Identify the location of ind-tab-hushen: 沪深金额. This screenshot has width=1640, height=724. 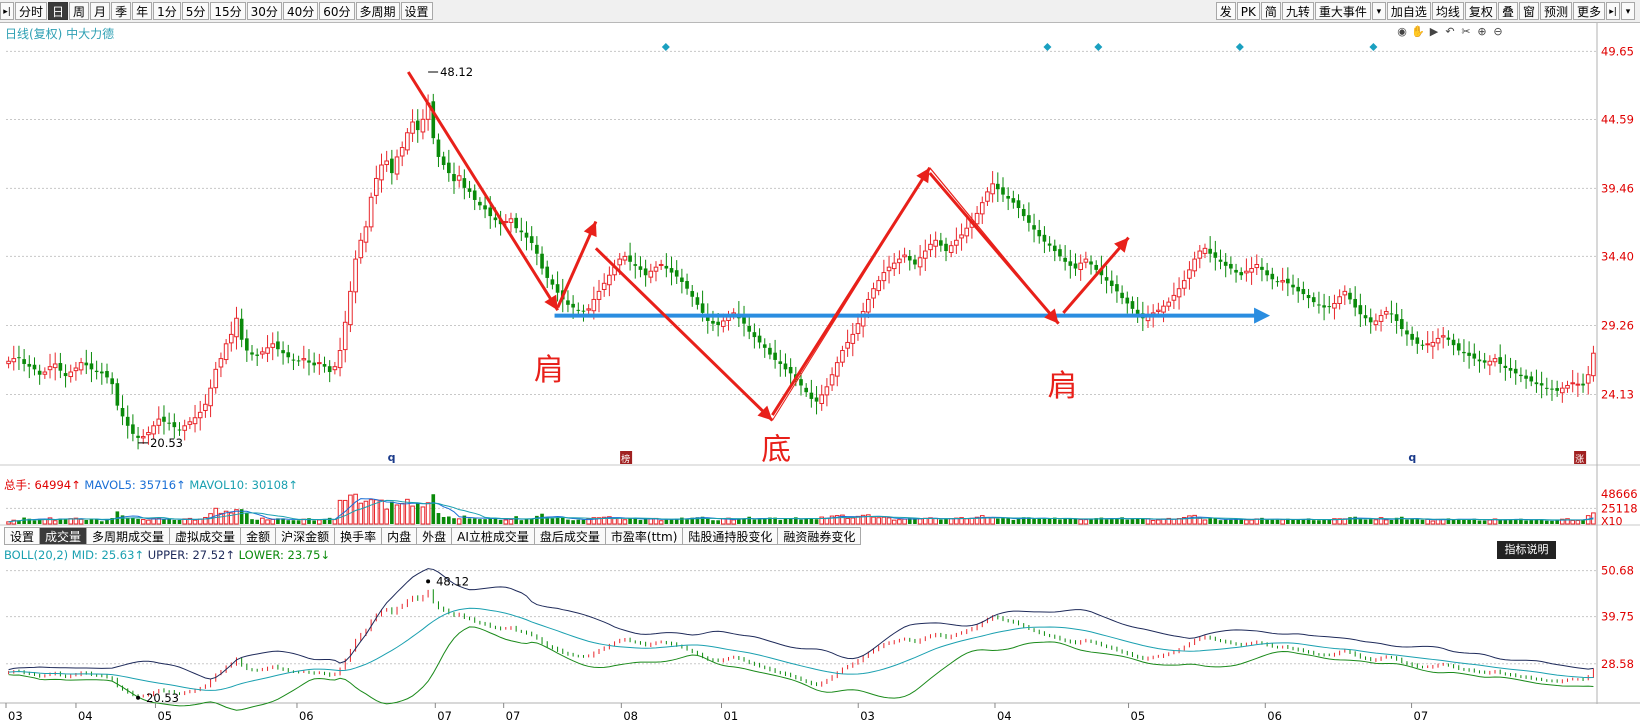
(306, 536).